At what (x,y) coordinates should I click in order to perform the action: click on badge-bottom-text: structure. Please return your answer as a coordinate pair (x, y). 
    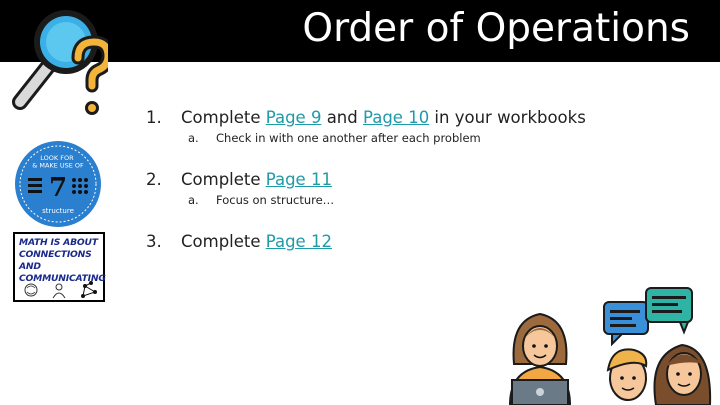
    Looking at the image, I should click on (58, 211).